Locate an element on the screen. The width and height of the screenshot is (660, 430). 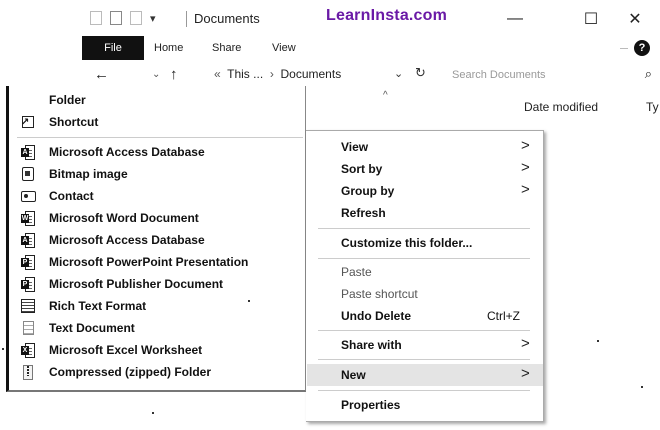
address-dropdown-icon: ⌄ is located at coordinates (398, 73).